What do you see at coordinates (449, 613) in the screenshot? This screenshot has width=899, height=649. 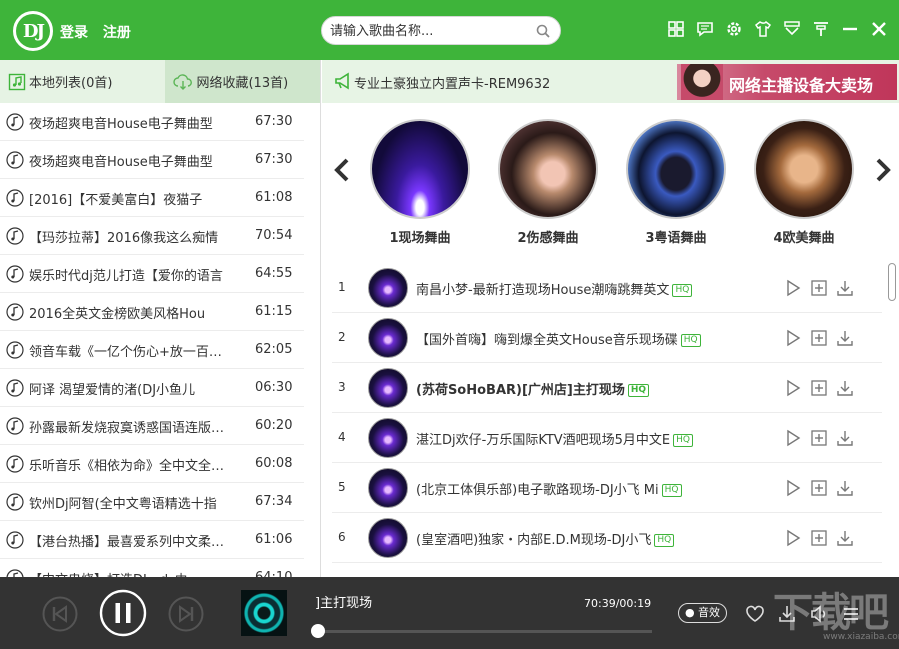 I see `player-bar: ]主打现场 70:39/00:19 ● 音效` at bounding box center [449, 613].